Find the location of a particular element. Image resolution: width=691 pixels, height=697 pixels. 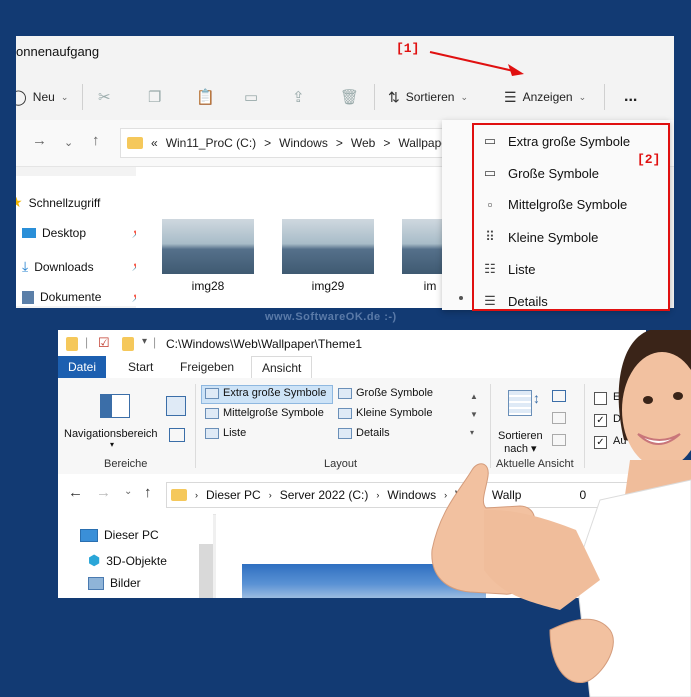

breadcrumb-drive: Win11_ProC (C:) is located at coordinates (211, 143).